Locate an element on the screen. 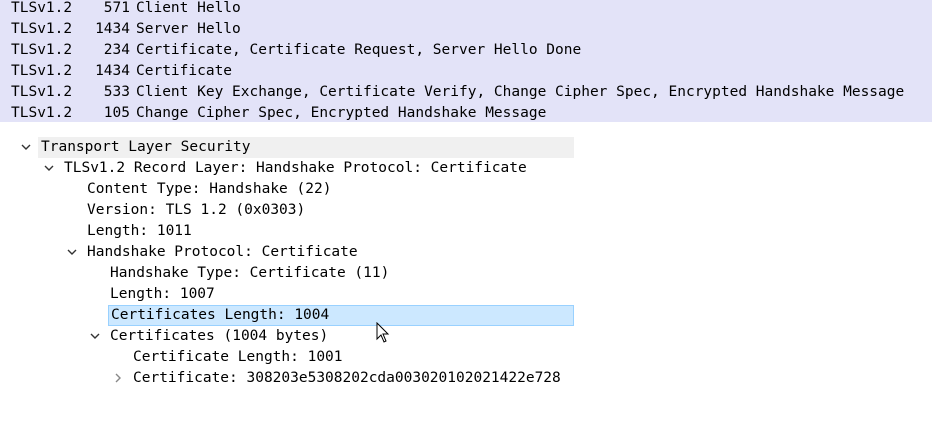 The height and width of the screenshot is (433, 932). tree-item-label: Handshake Type: Certificate (11) is located at coordinates (250, 273).